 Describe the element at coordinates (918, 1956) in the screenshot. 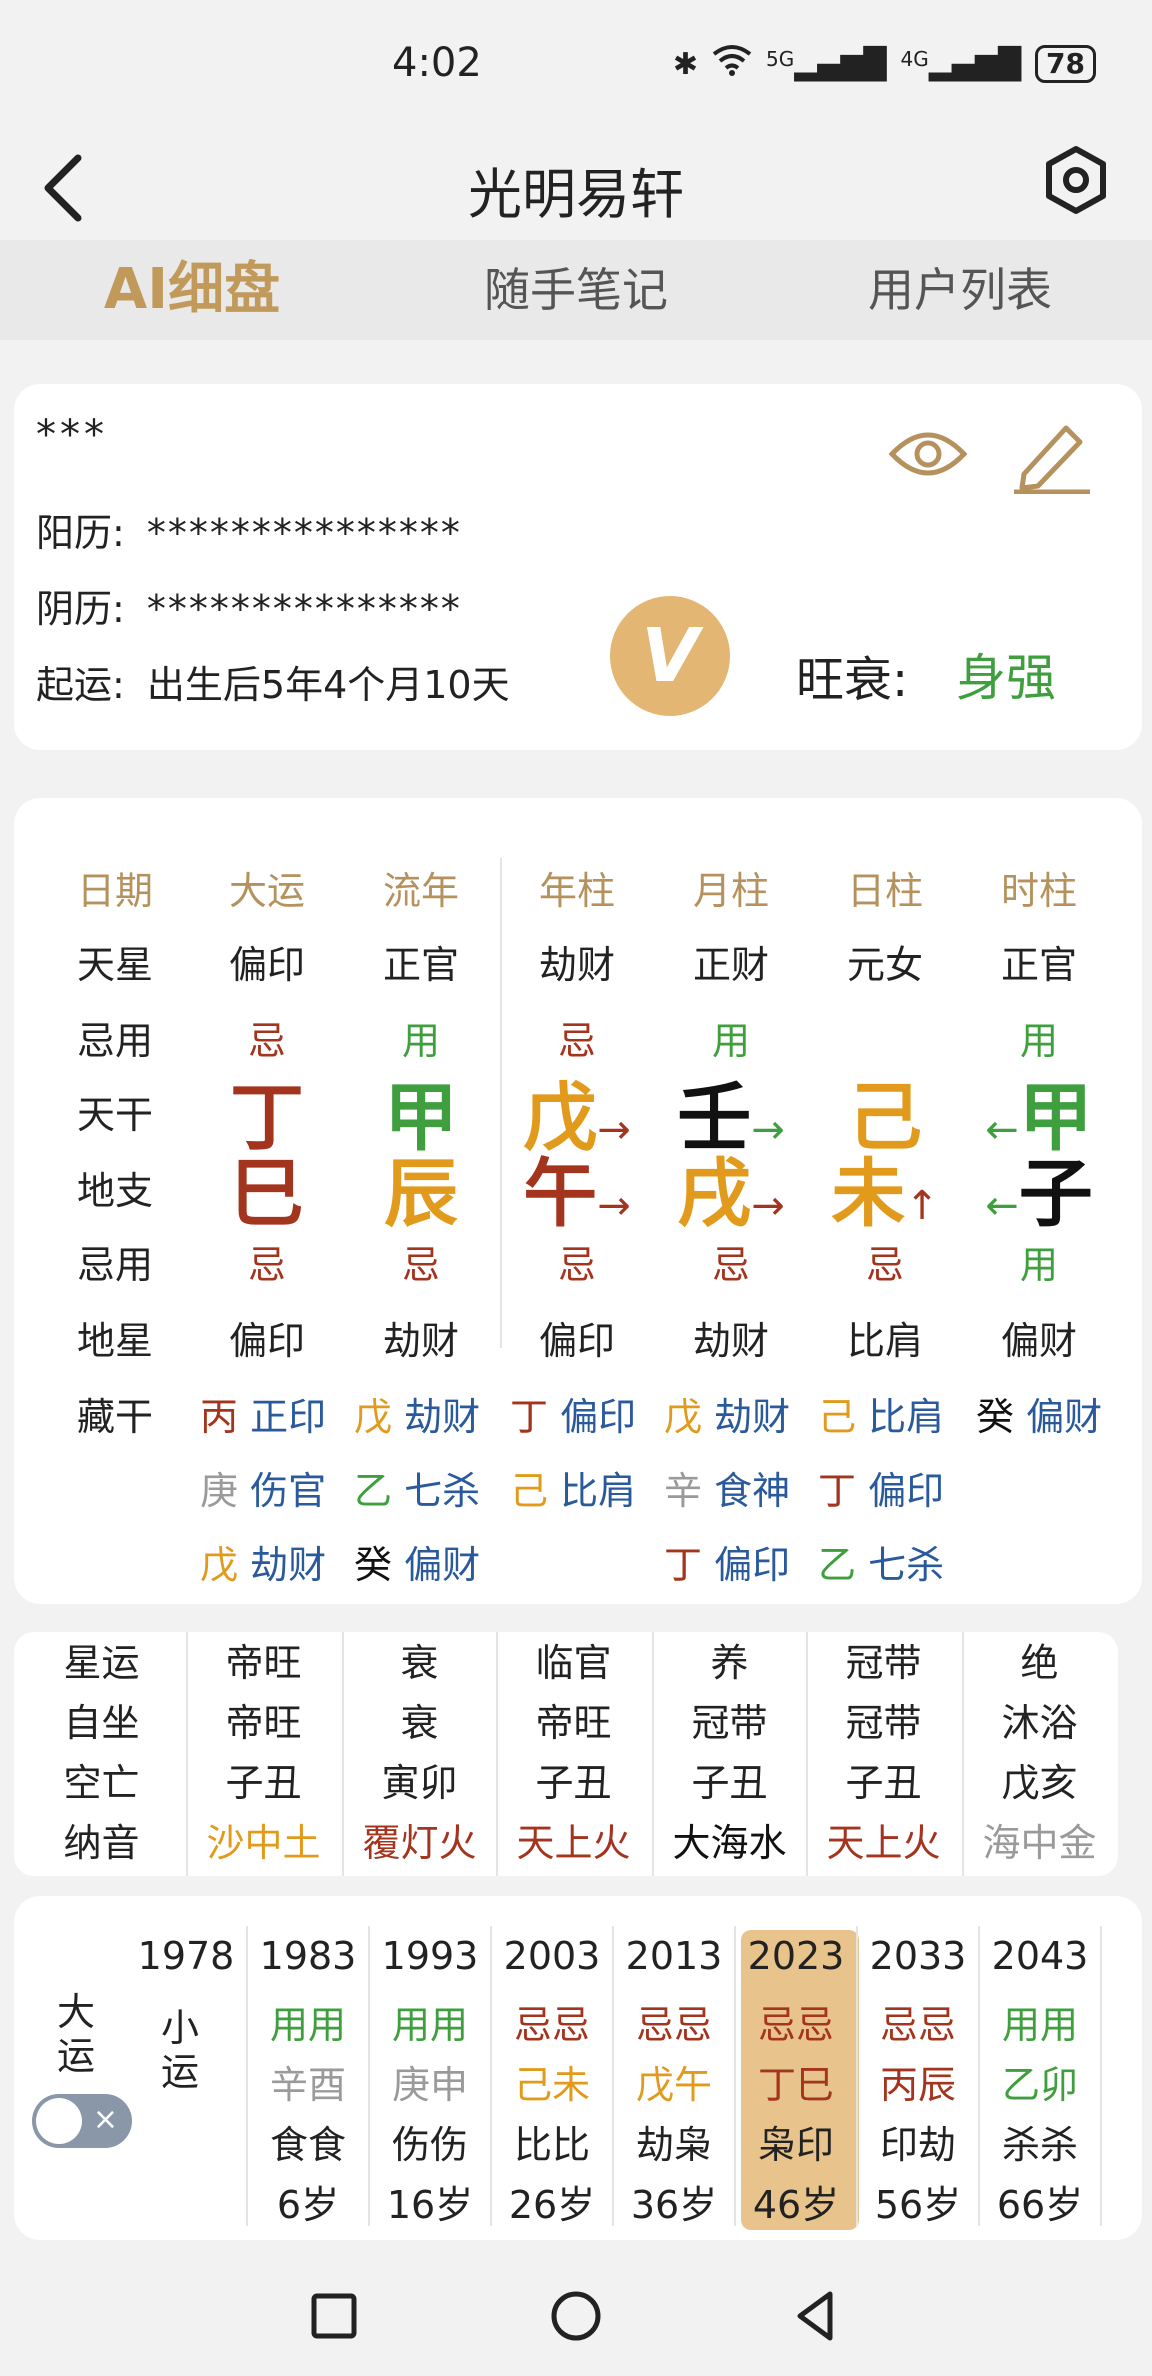

I see `luck-year: 2033` at that location.